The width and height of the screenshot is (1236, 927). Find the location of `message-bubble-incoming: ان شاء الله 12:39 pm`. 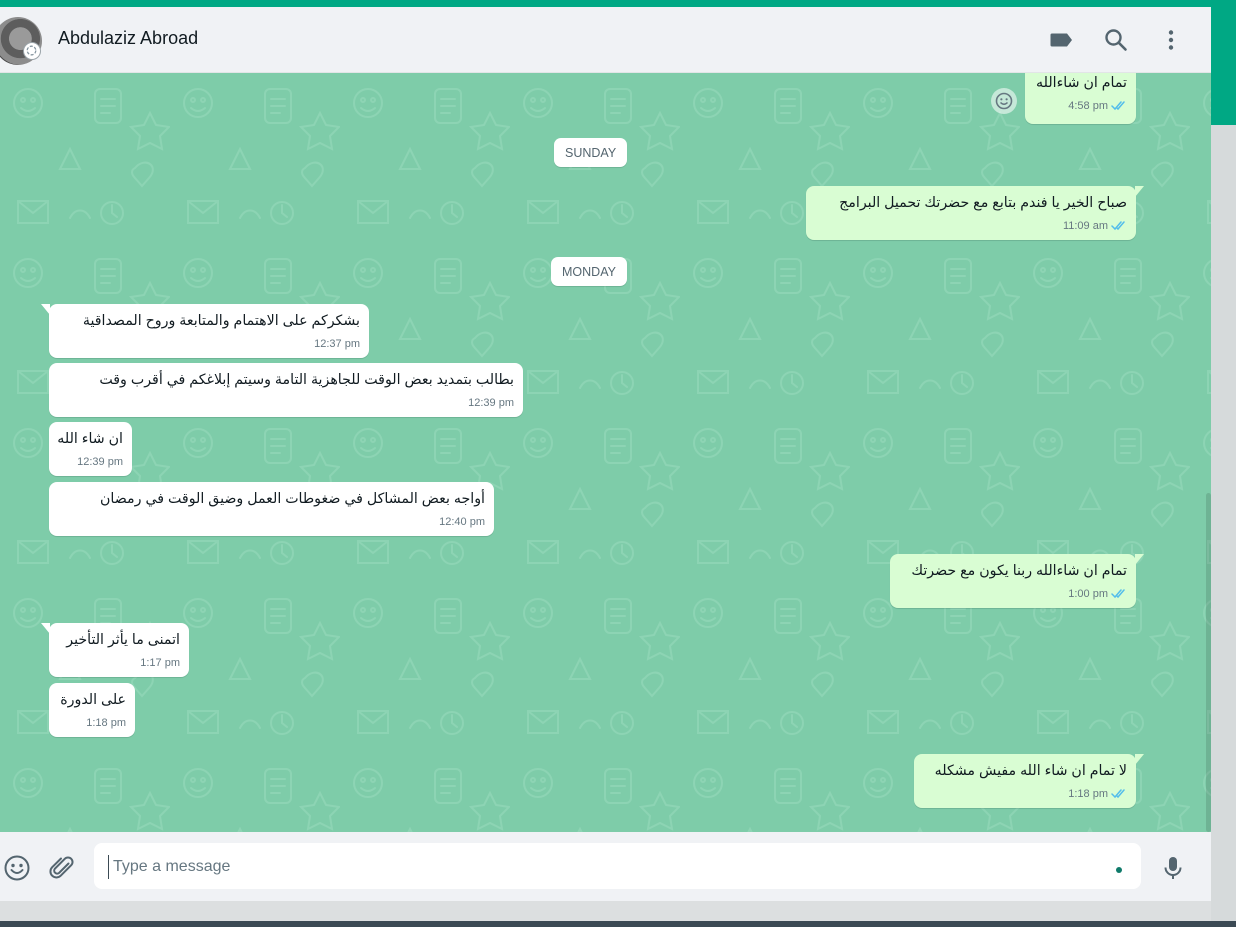

message-bubble-incoming: ان شاء الله 12:39 pm is located at coordinates (90, 449).